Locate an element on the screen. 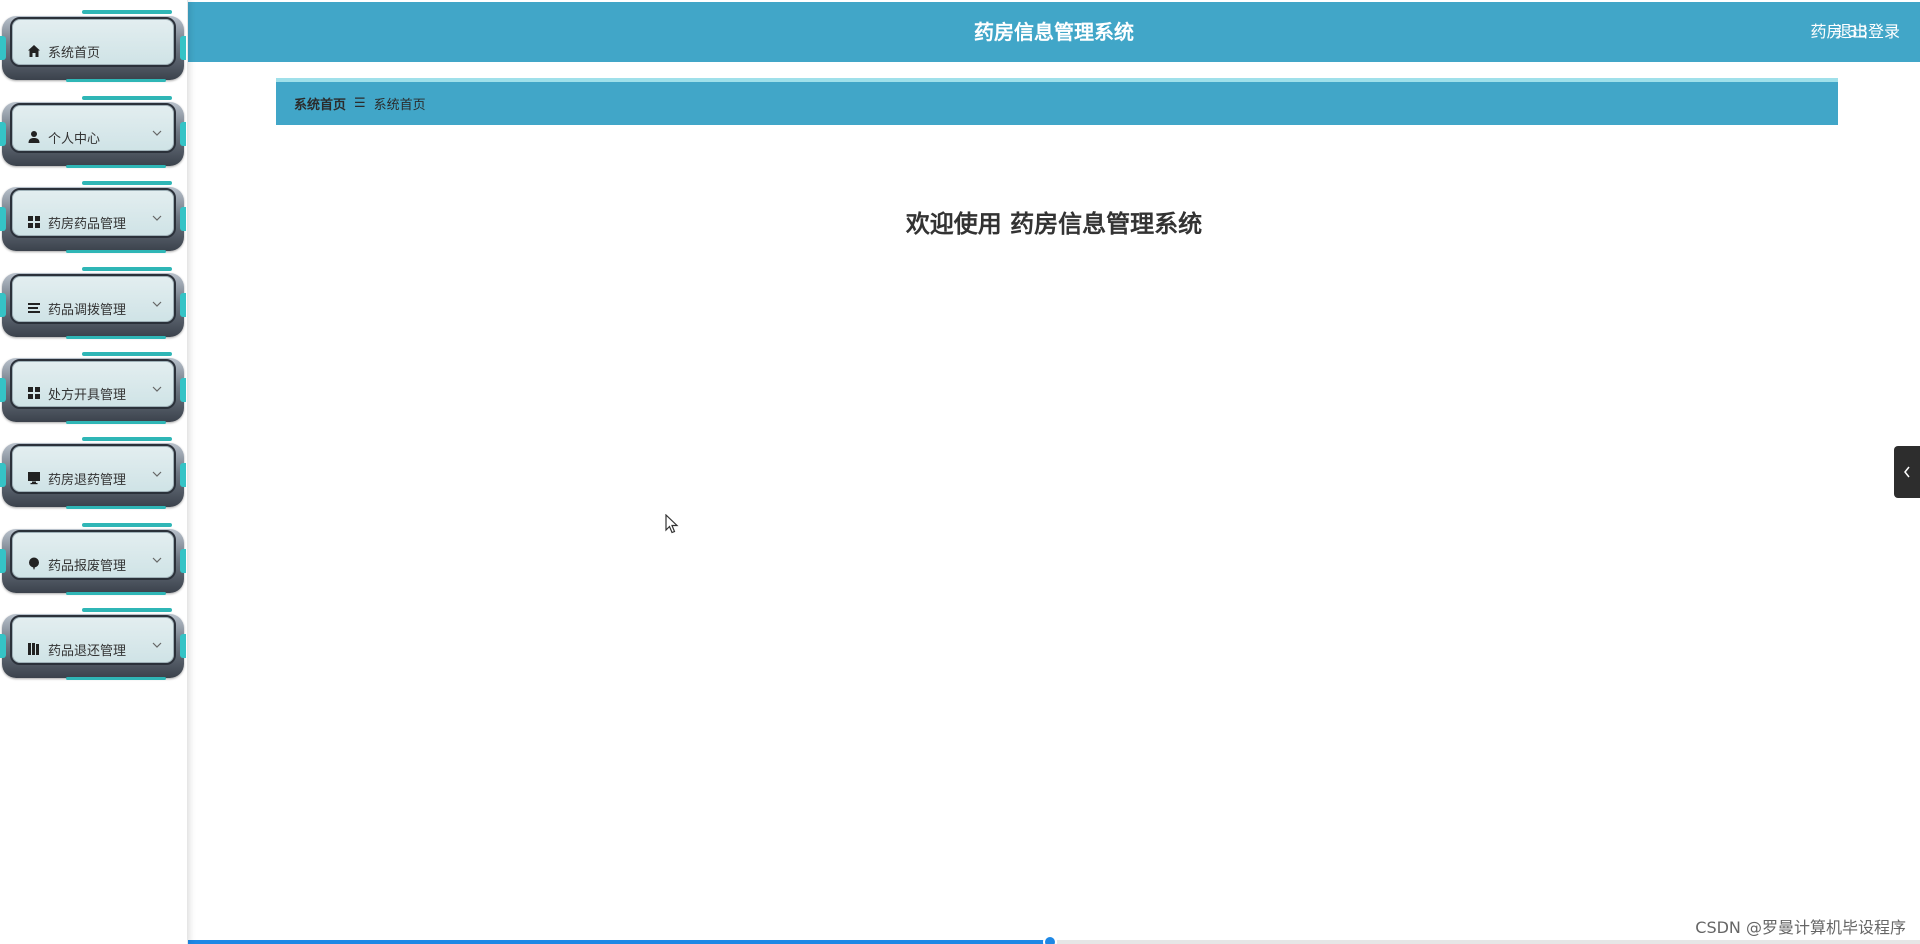 This screenshot has height=944, width=1920. top-header: 药房信息管理系统 药房 33 退出登录 is located at coordinates (1054, 32).